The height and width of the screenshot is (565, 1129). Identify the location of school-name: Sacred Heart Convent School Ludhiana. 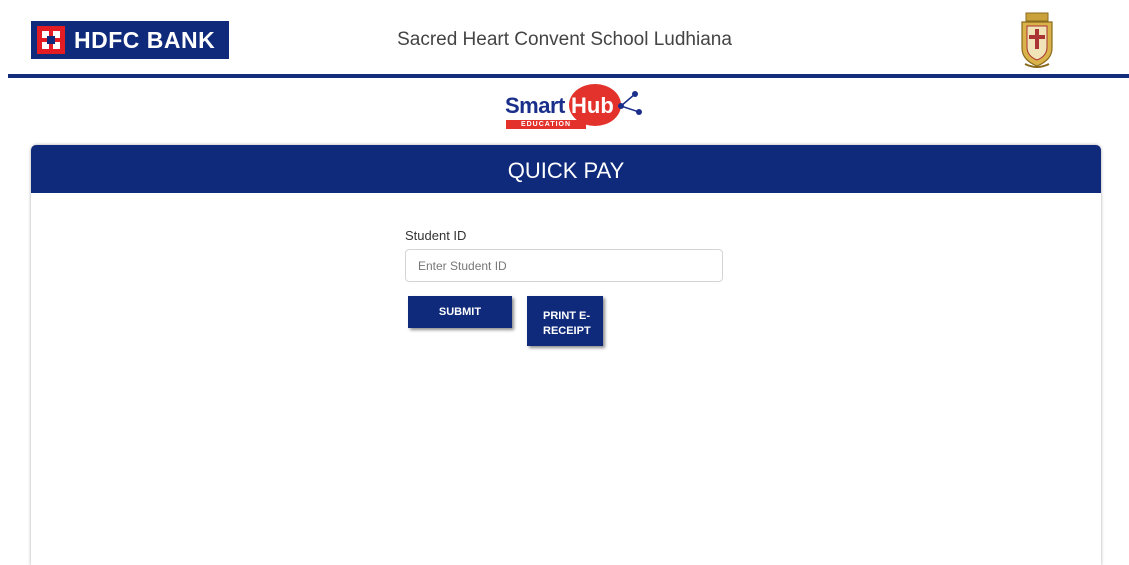
(564, 39).